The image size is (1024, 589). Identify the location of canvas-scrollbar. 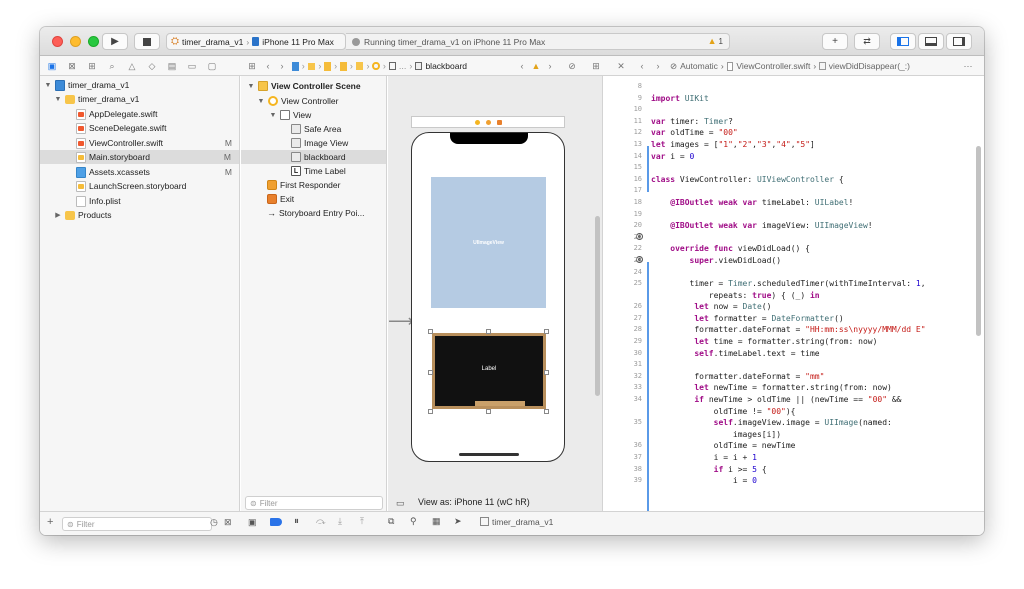
(597, 306).